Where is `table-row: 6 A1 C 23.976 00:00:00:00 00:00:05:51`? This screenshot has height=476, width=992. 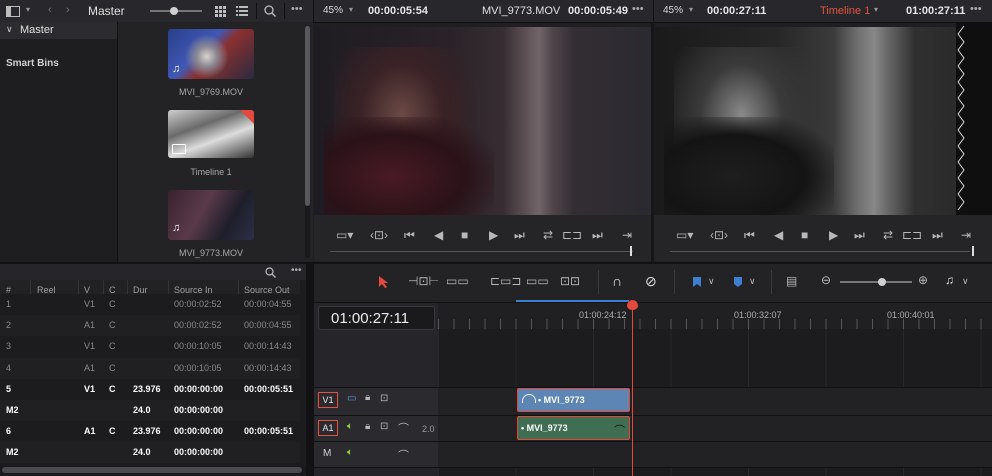
table-row: 6 A1 C 23.976 00:00:00:00 00:00:05:51 is located at coordinates (150, 432).